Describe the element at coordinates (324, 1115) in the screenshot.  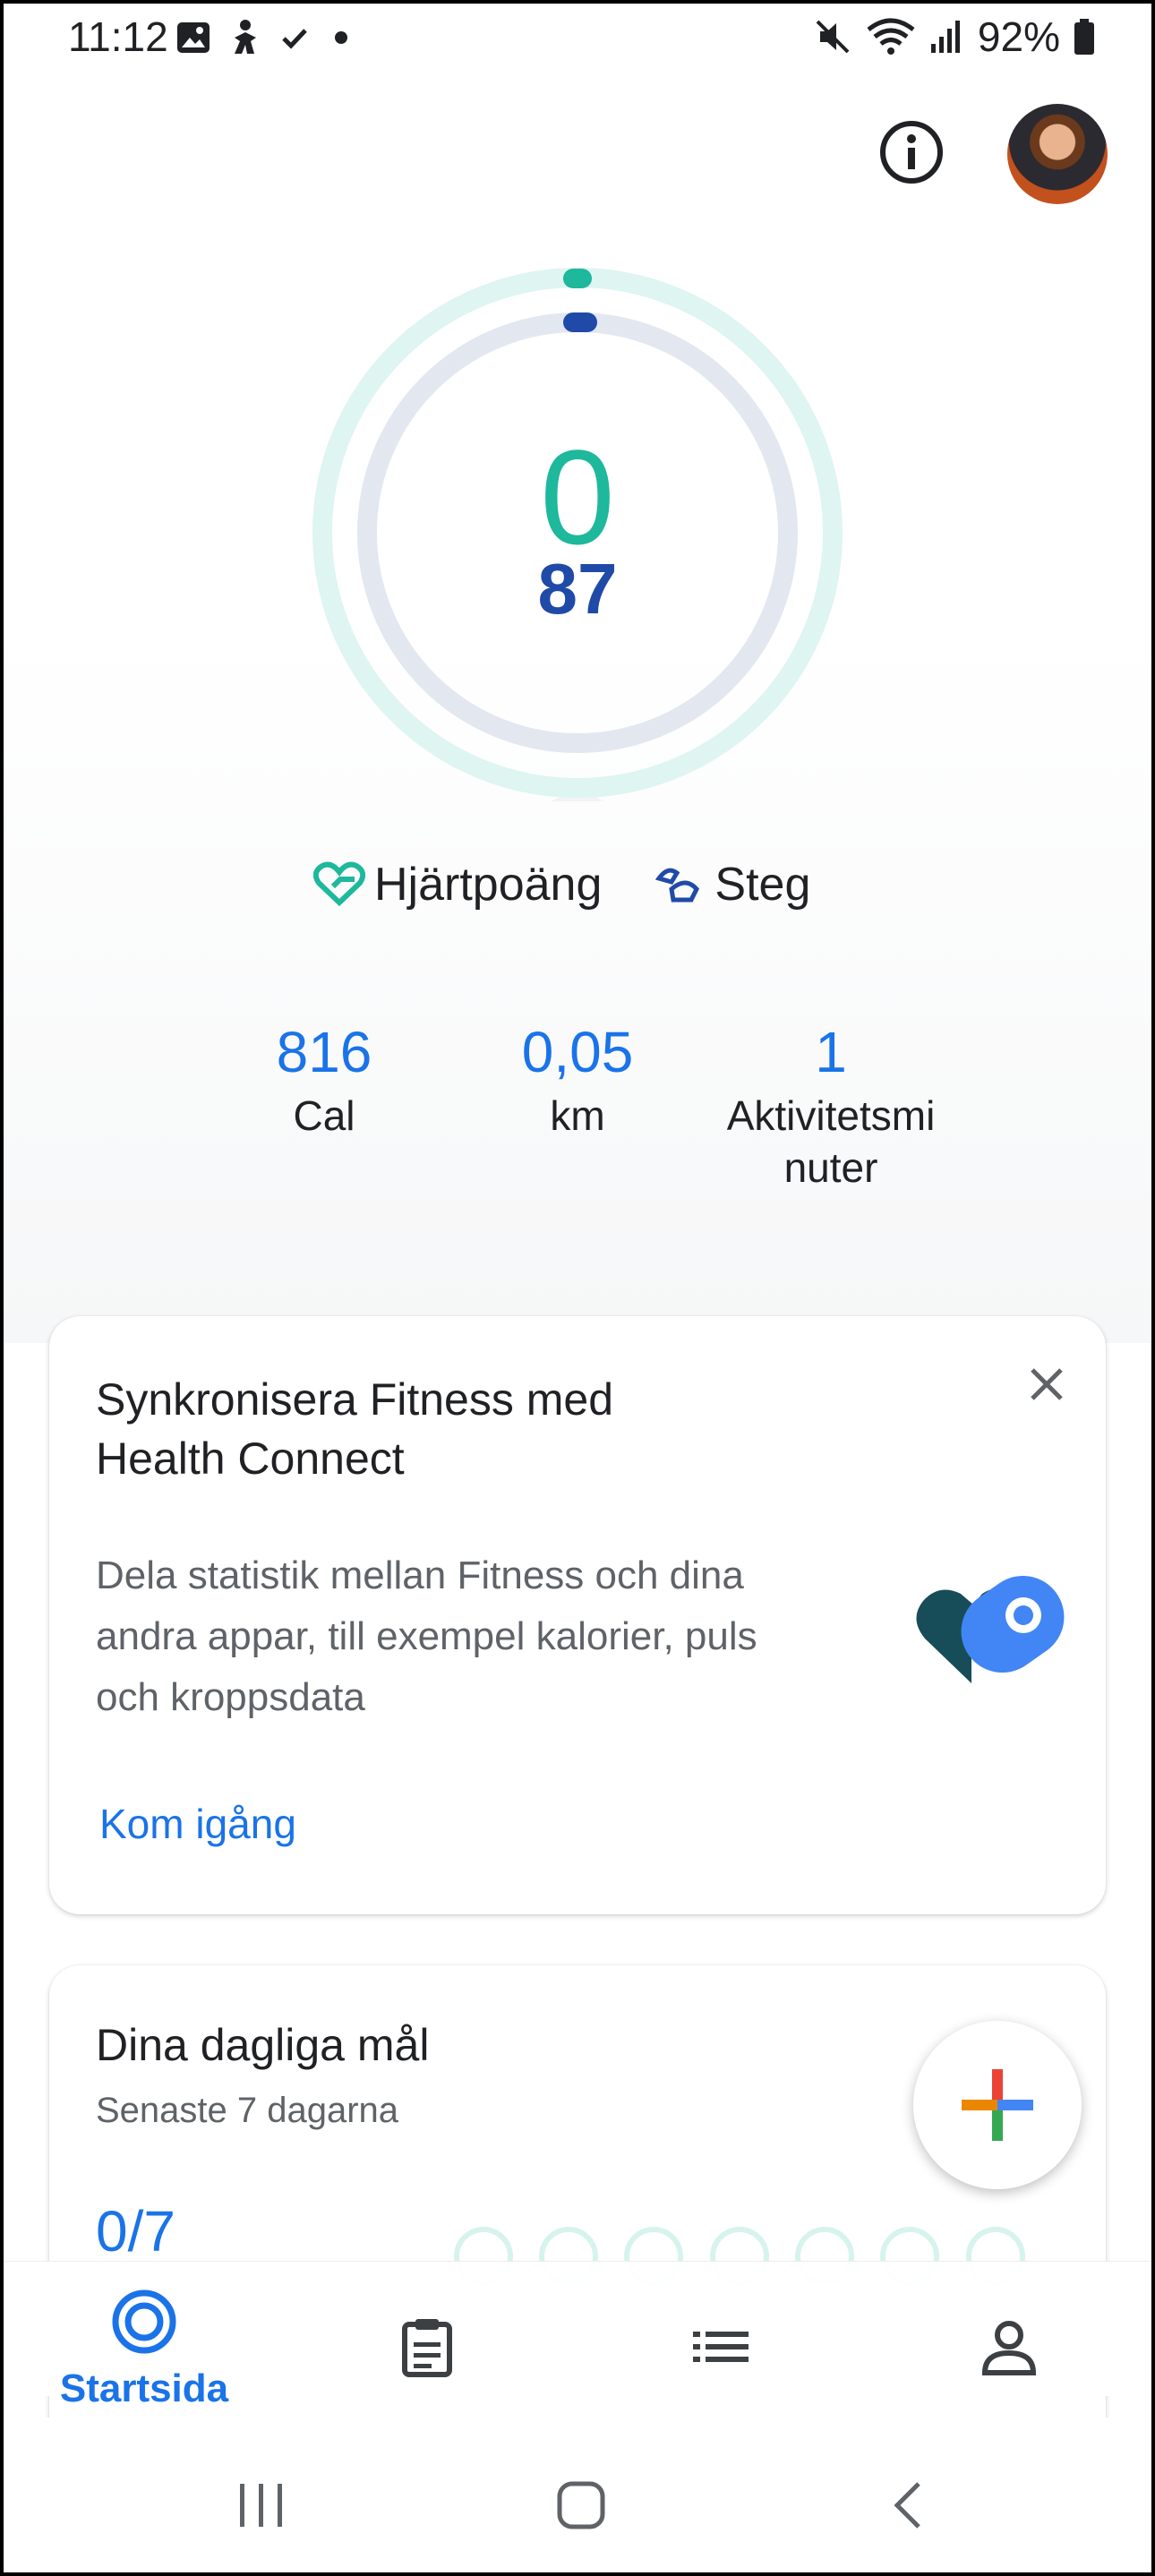
I see `stat-calories-label: Cal` at that location.